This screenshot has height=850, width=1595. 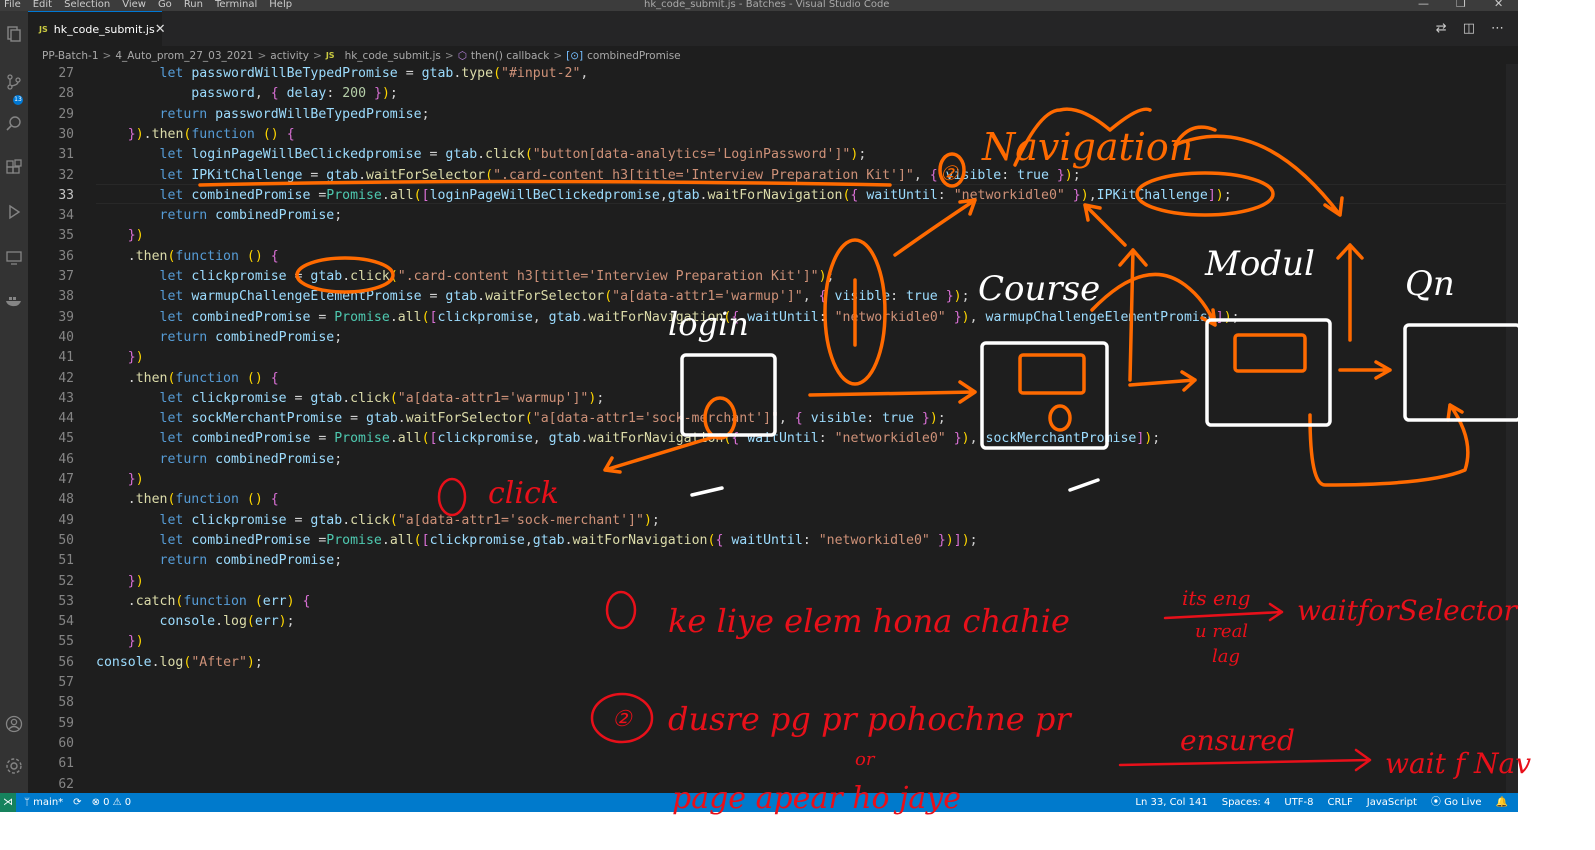 I want to click on breadcrumb-item: hk_code_submit.js, so click(x=393, y=56).